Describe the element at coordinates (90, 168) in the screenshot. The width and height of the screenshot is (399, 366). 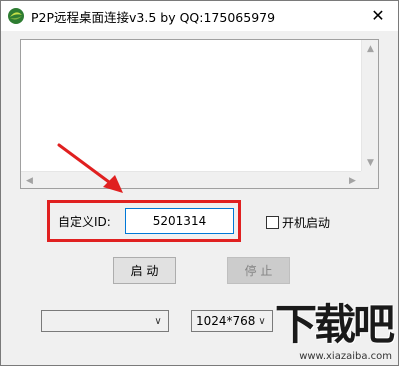
I see `red-pointer-arrow-icon` at that location.